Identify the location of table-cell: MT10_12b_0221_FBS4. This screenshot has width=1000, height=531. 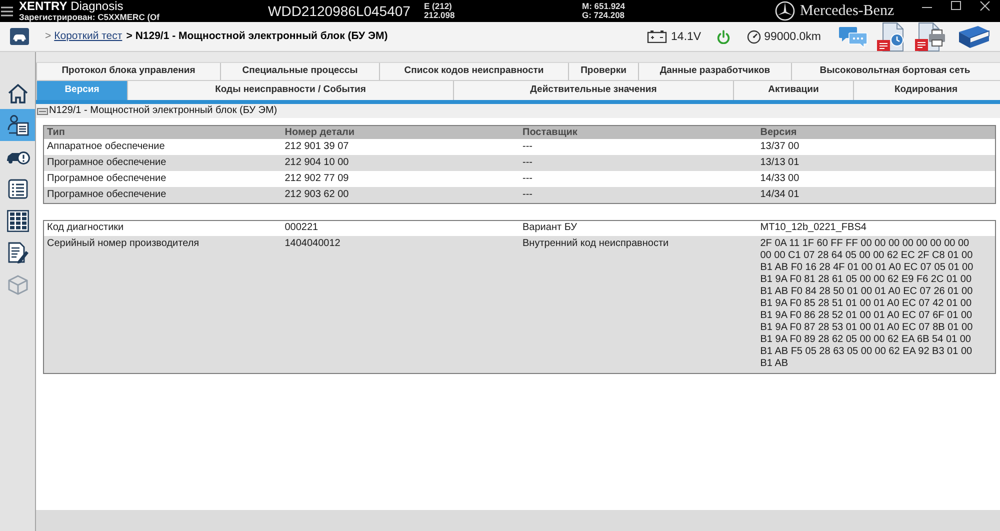
(813, 228).